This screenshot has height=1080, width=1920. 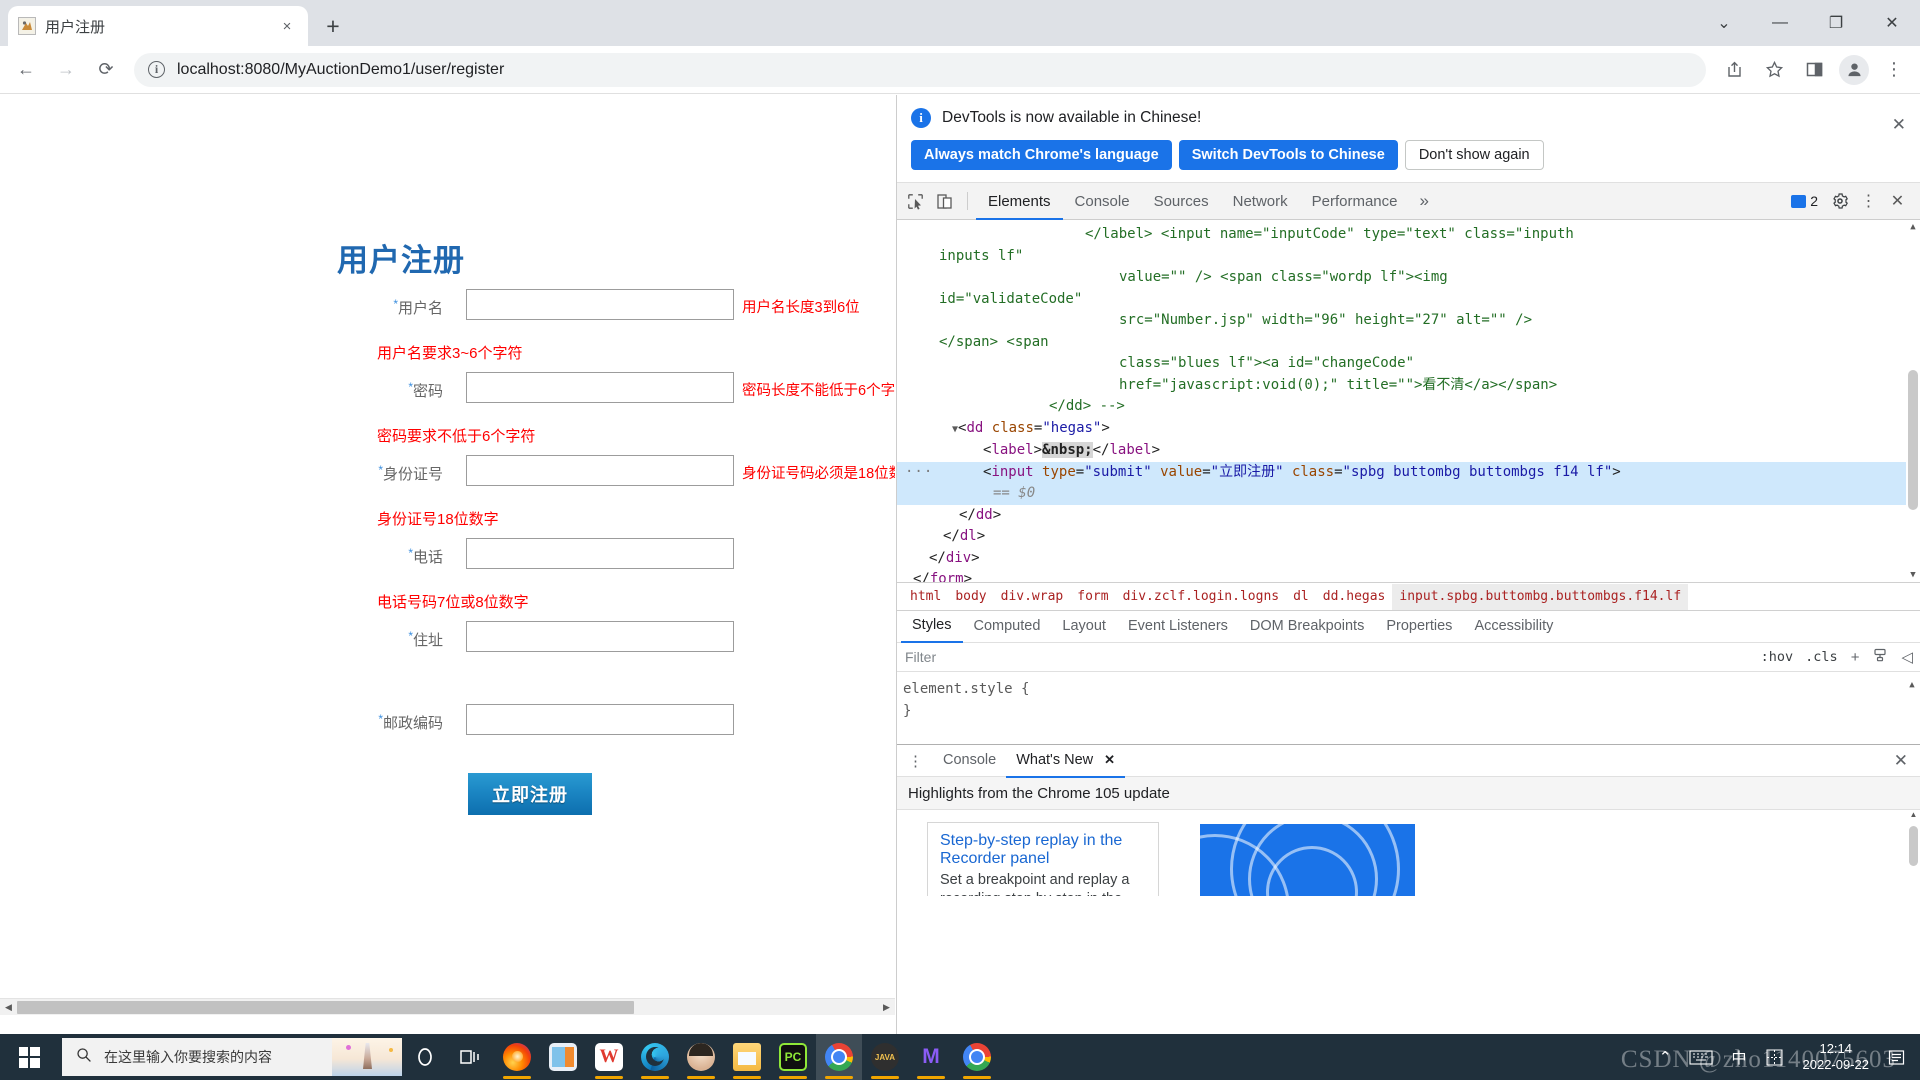 What do you see at coordinates (1836, 1057) in the screenshot?
I see `tray-clock: 12:14 2022-09-22` at bounding box center [1836, 1057].